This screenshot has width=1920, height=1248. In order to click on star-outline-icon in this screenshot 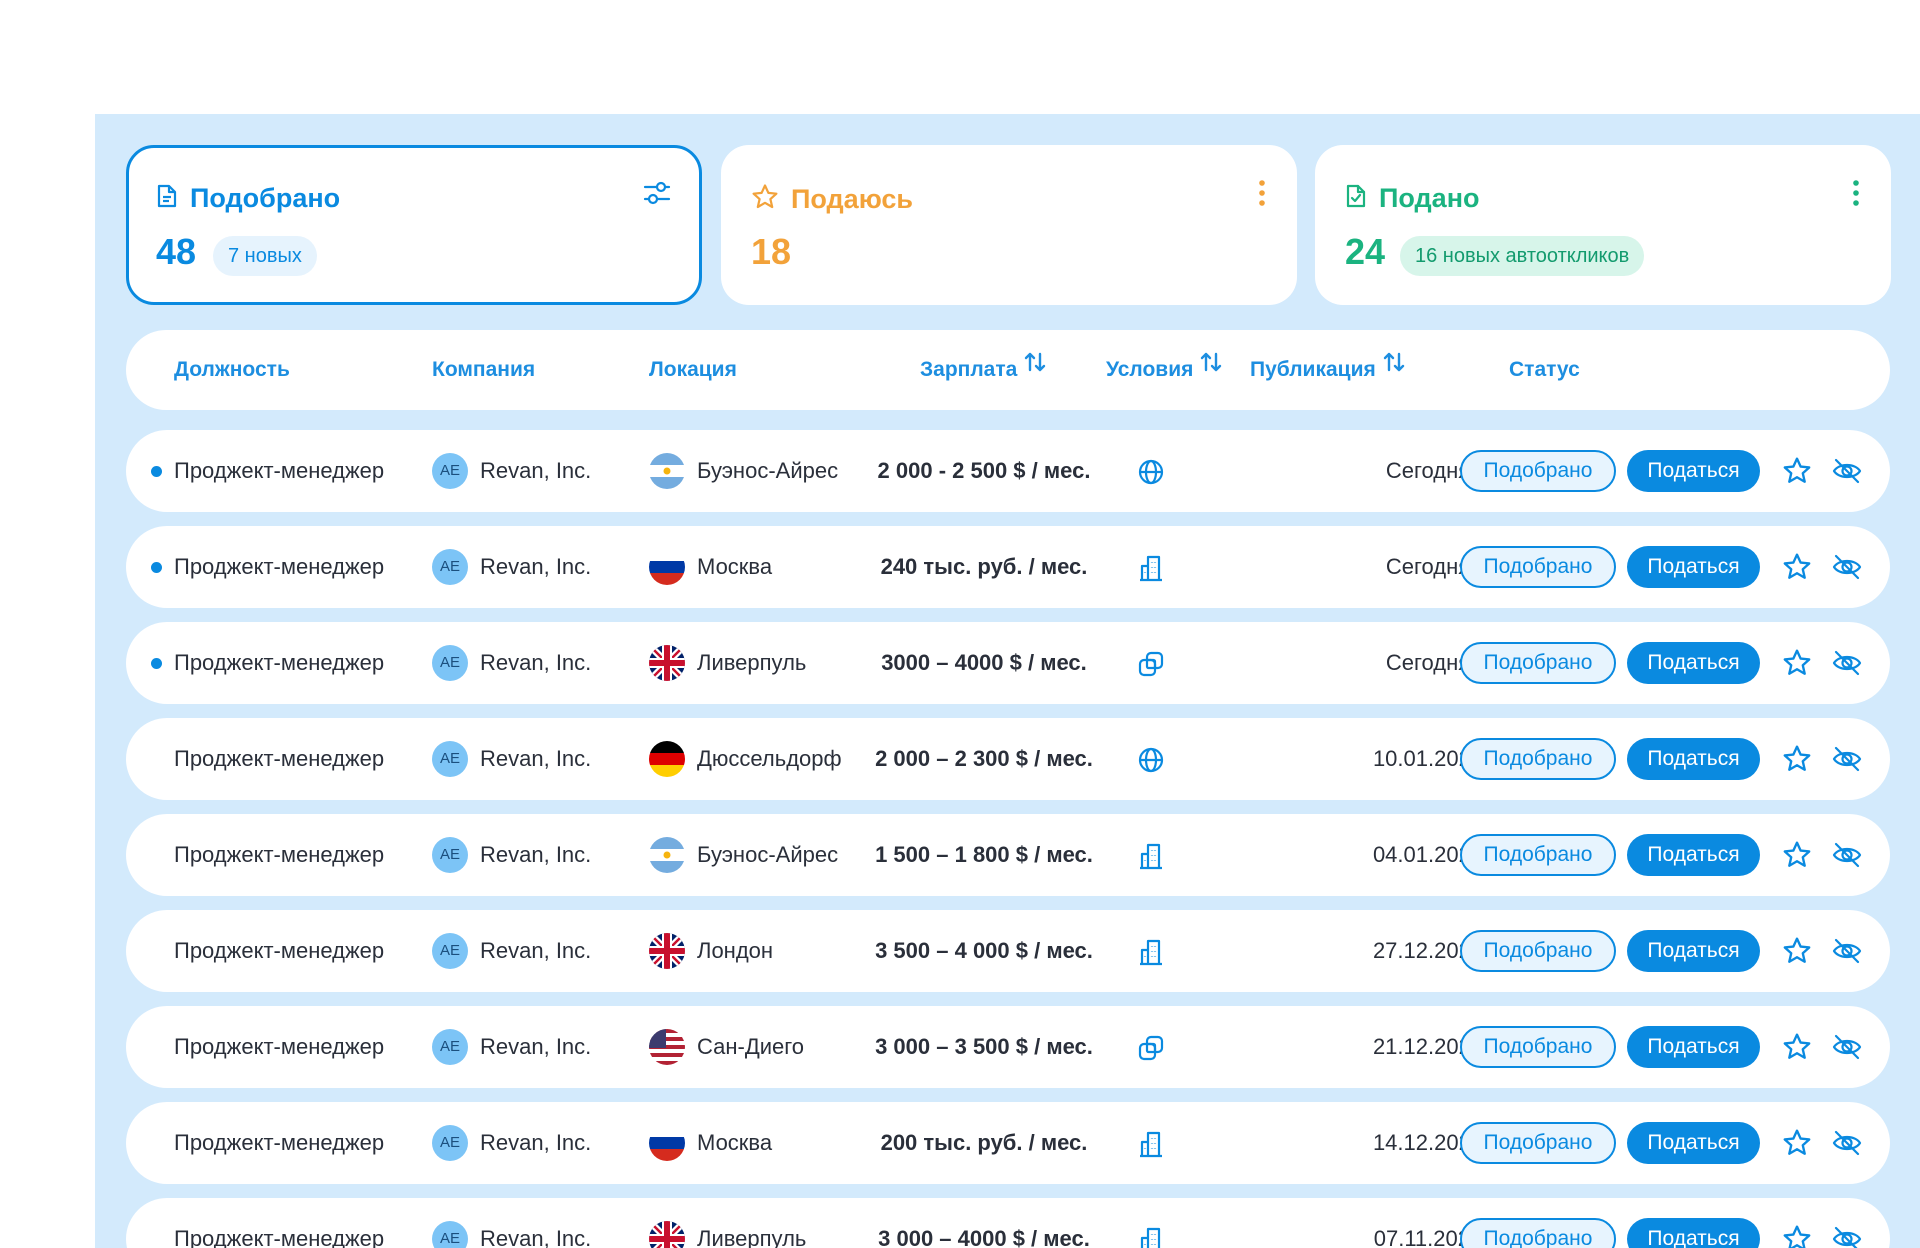, I will do `click(765, 199)`.